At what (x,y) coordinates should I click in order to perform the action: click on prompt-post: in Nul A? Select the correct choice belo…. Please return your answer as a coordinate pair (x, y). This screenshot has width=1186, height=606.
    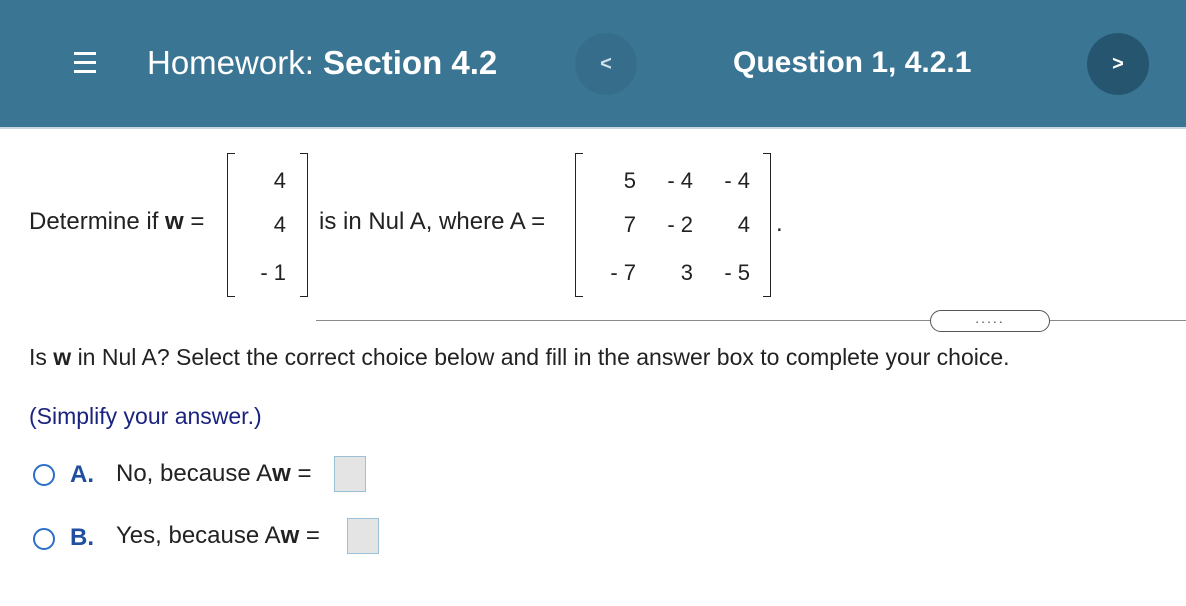
    Looking at the image, I should click on (543, 357).